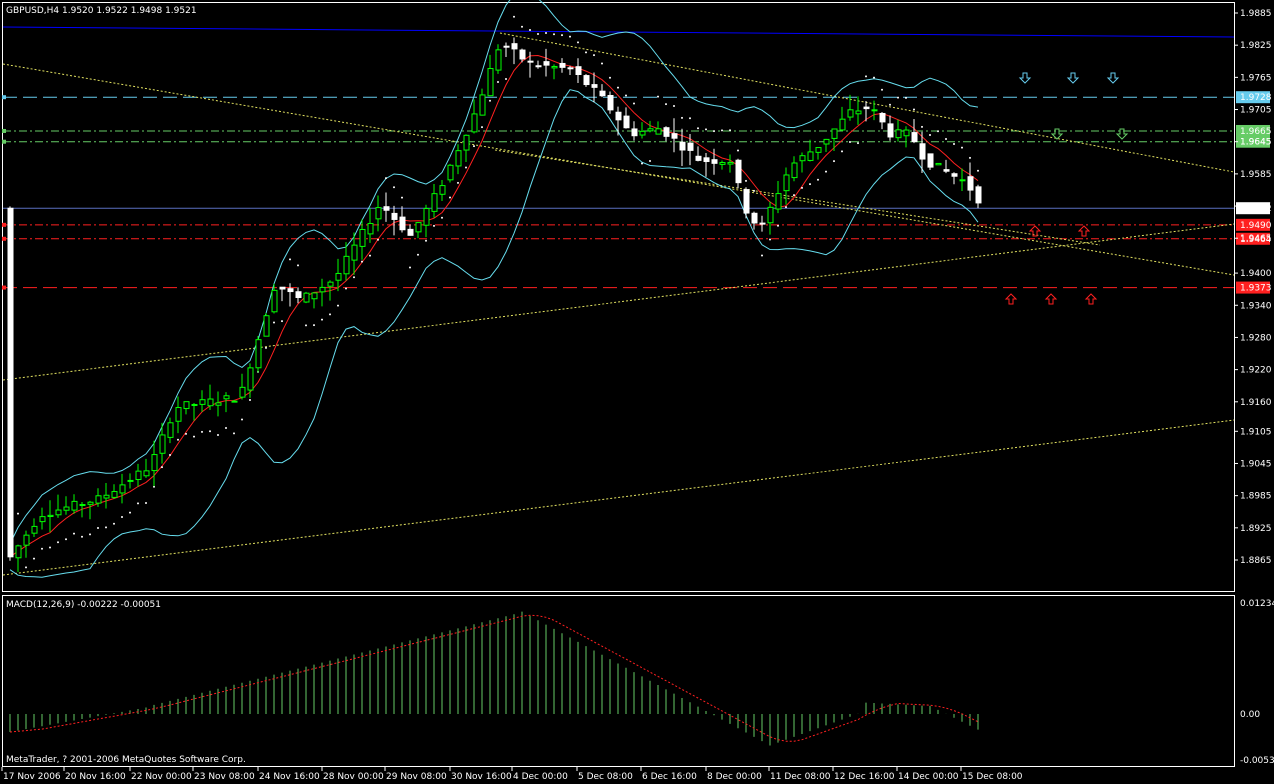  I want to click on price-tick-label: 1.9340, so click(1256, 306).